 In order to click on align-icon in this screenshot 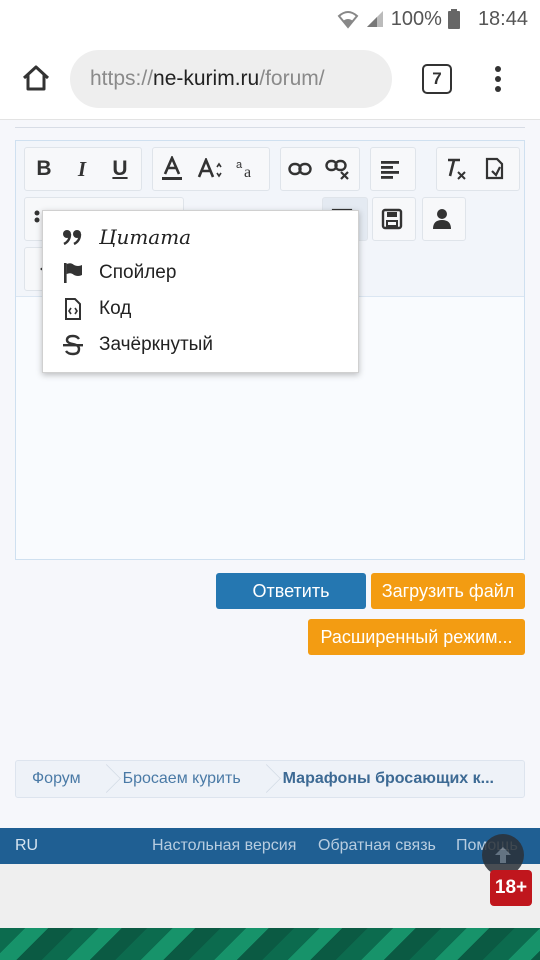, I will do `click(390, 170)`.